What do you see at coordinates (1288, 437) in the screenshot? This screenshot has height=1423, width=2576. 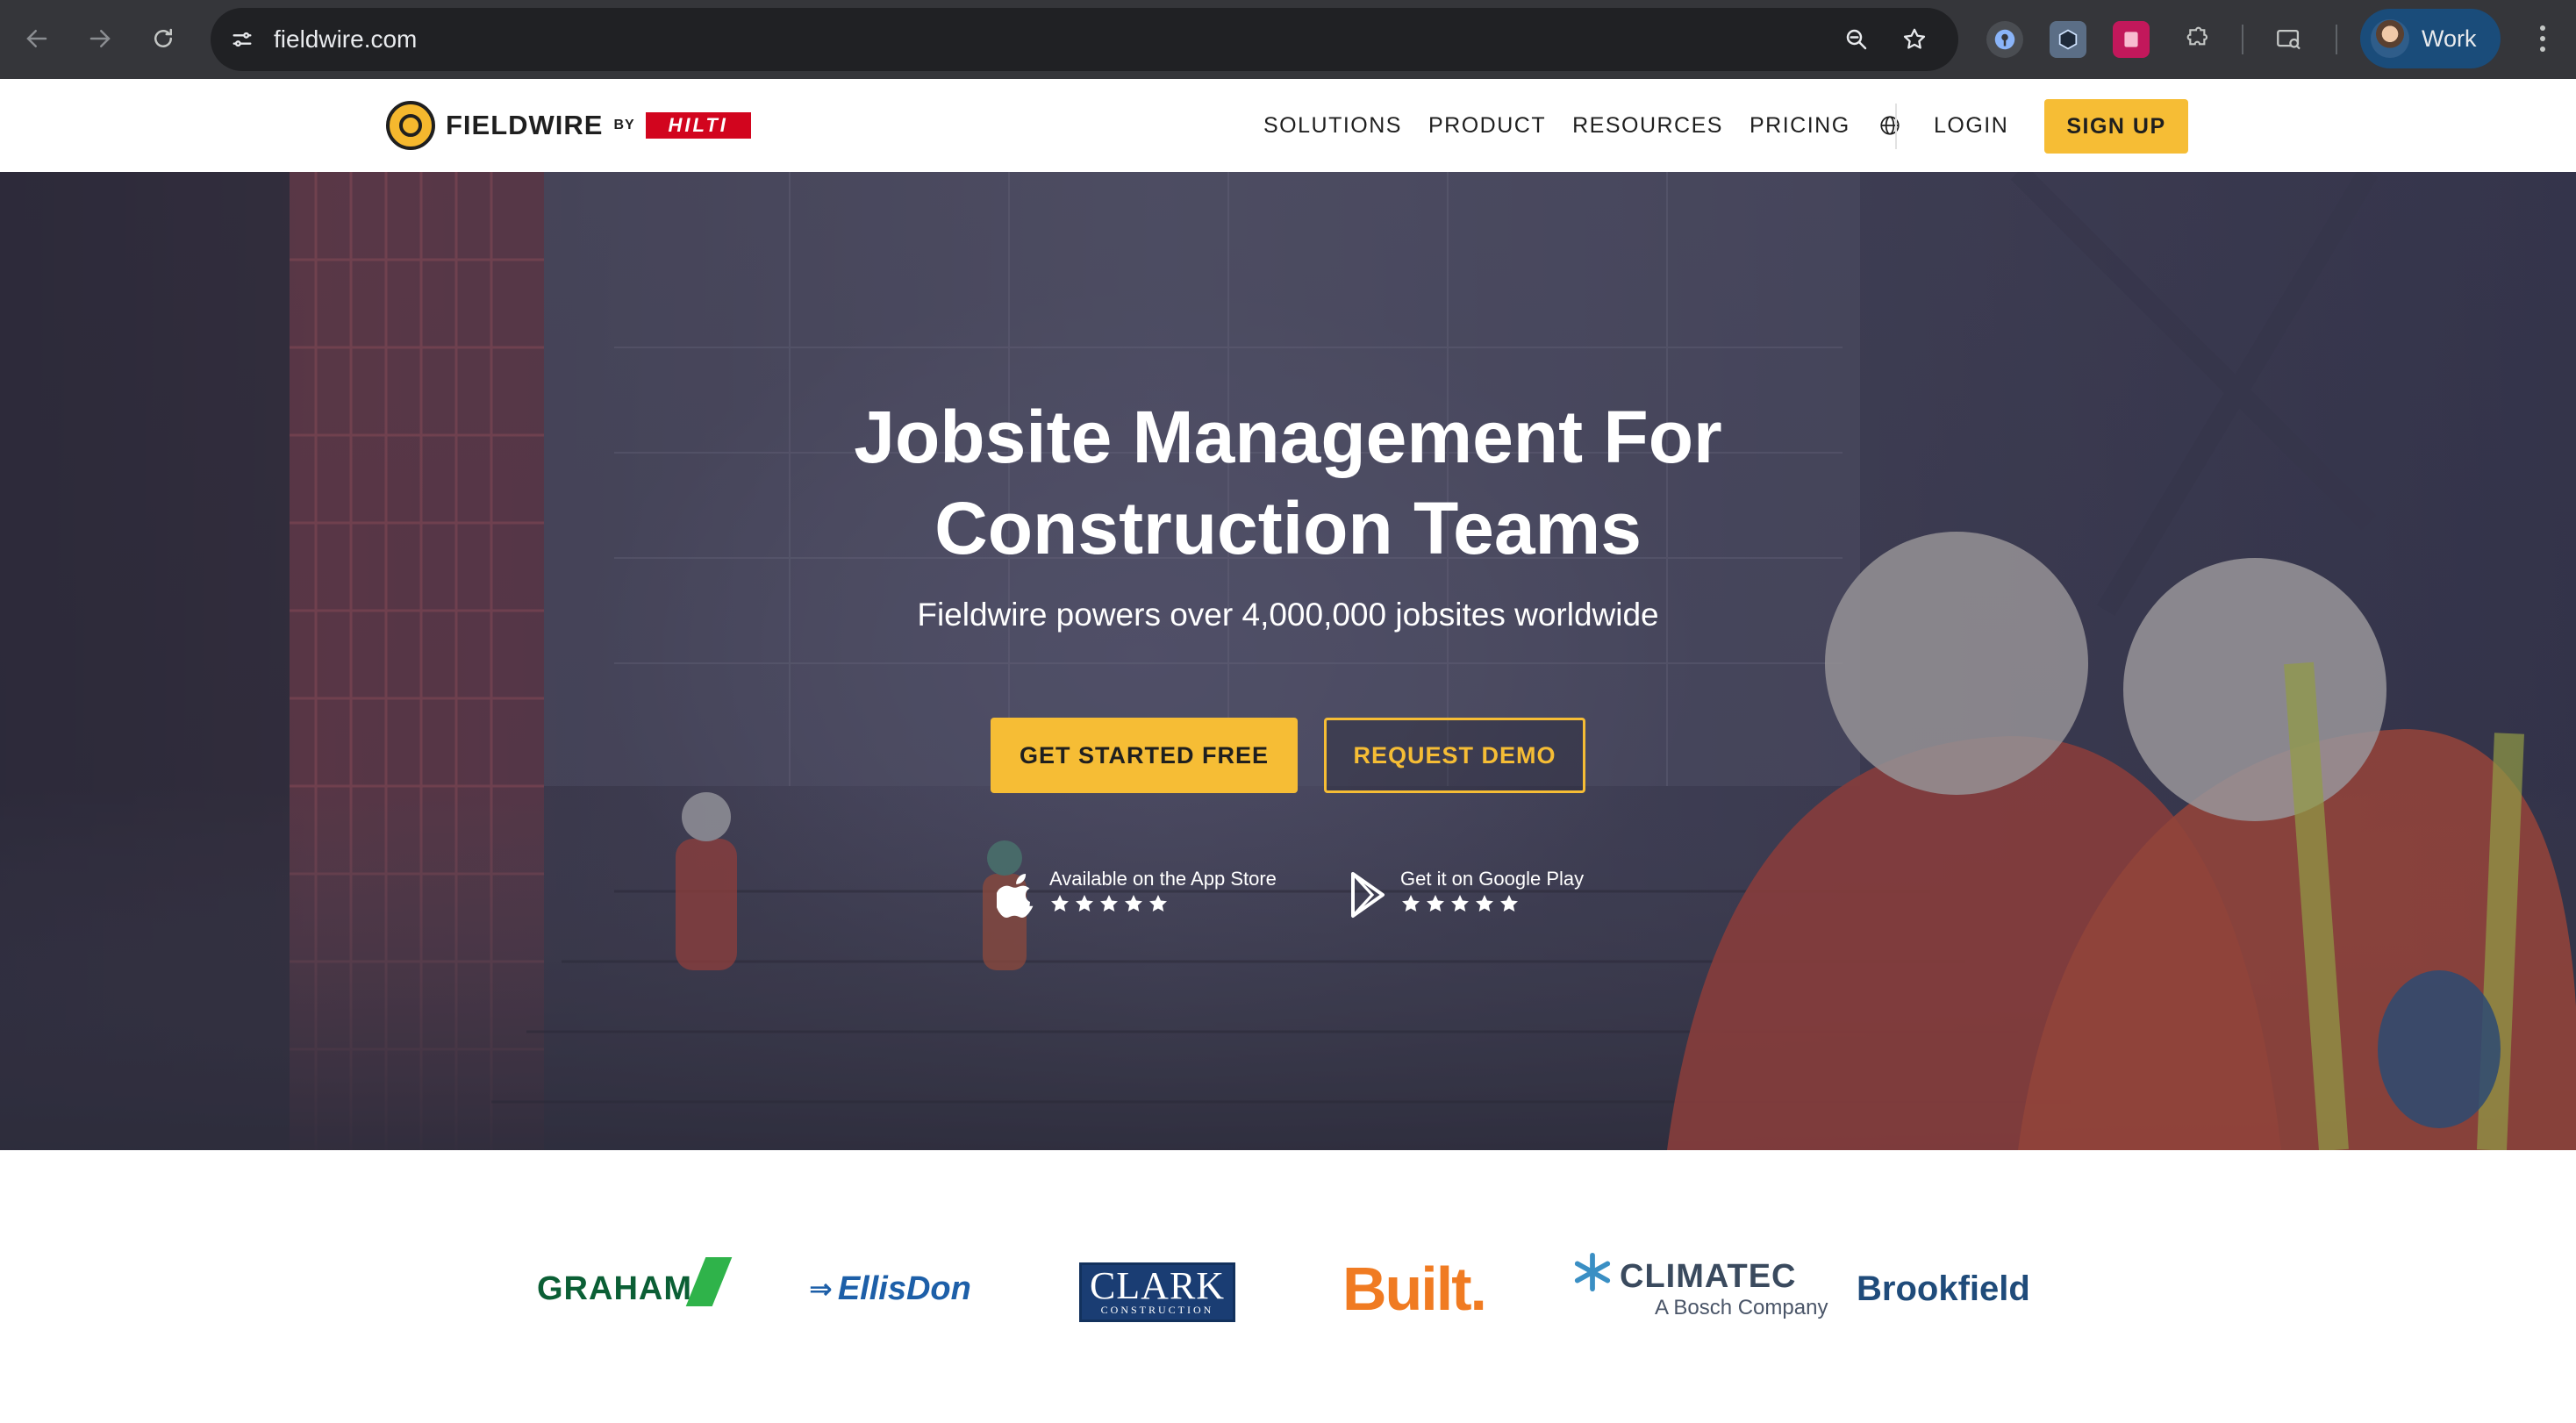 I see `hero-title-line1: Jobsite Management For` at bounding box center [1288, 437].